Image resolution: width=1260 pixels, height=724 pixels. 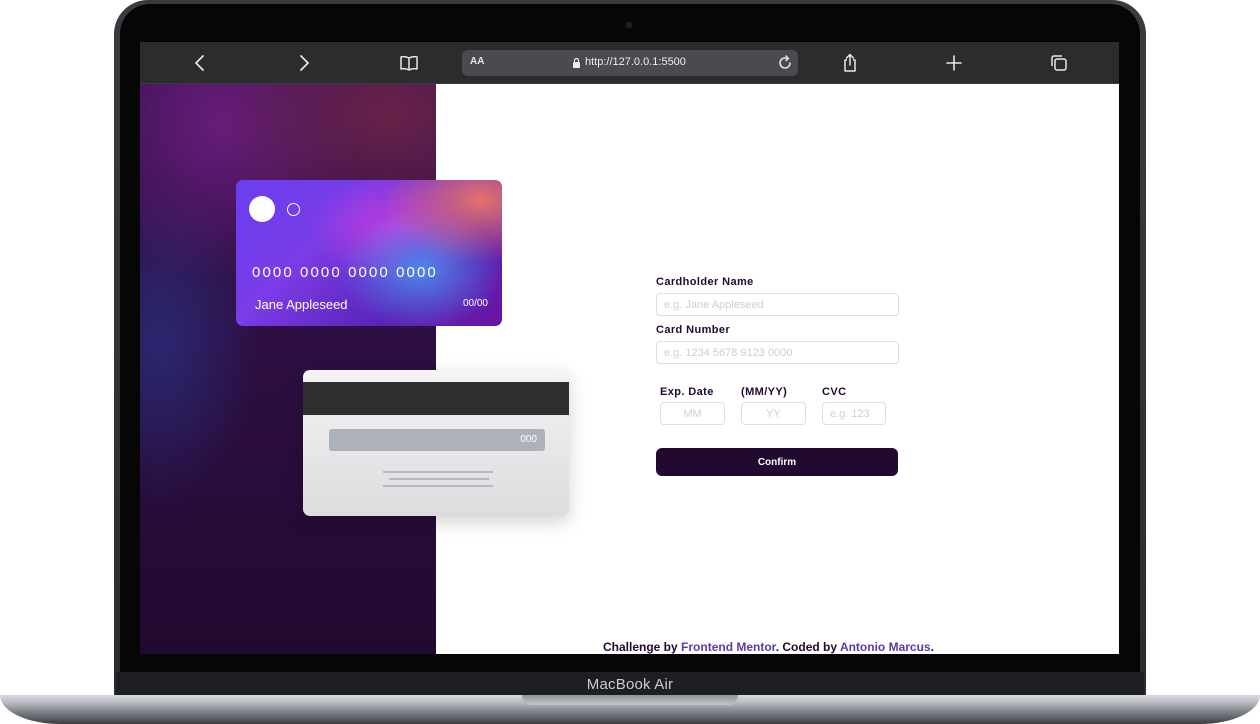 I want to click on attribution-prefix: Challenge by, so click(x=642, y=647).